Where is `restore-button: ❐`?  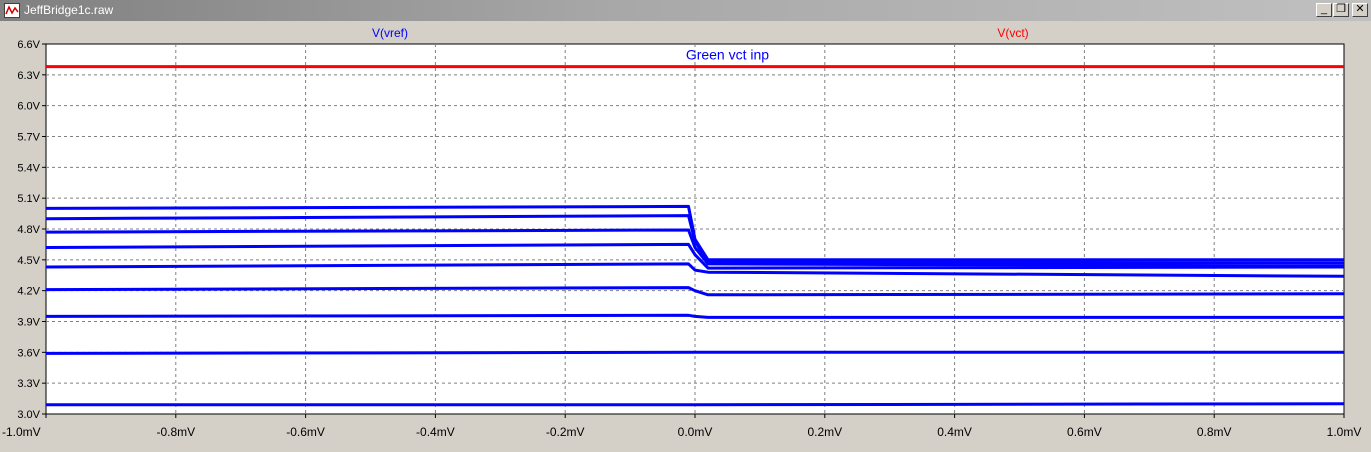
restore-button: ❐ is located at coordinates (1341, 10).